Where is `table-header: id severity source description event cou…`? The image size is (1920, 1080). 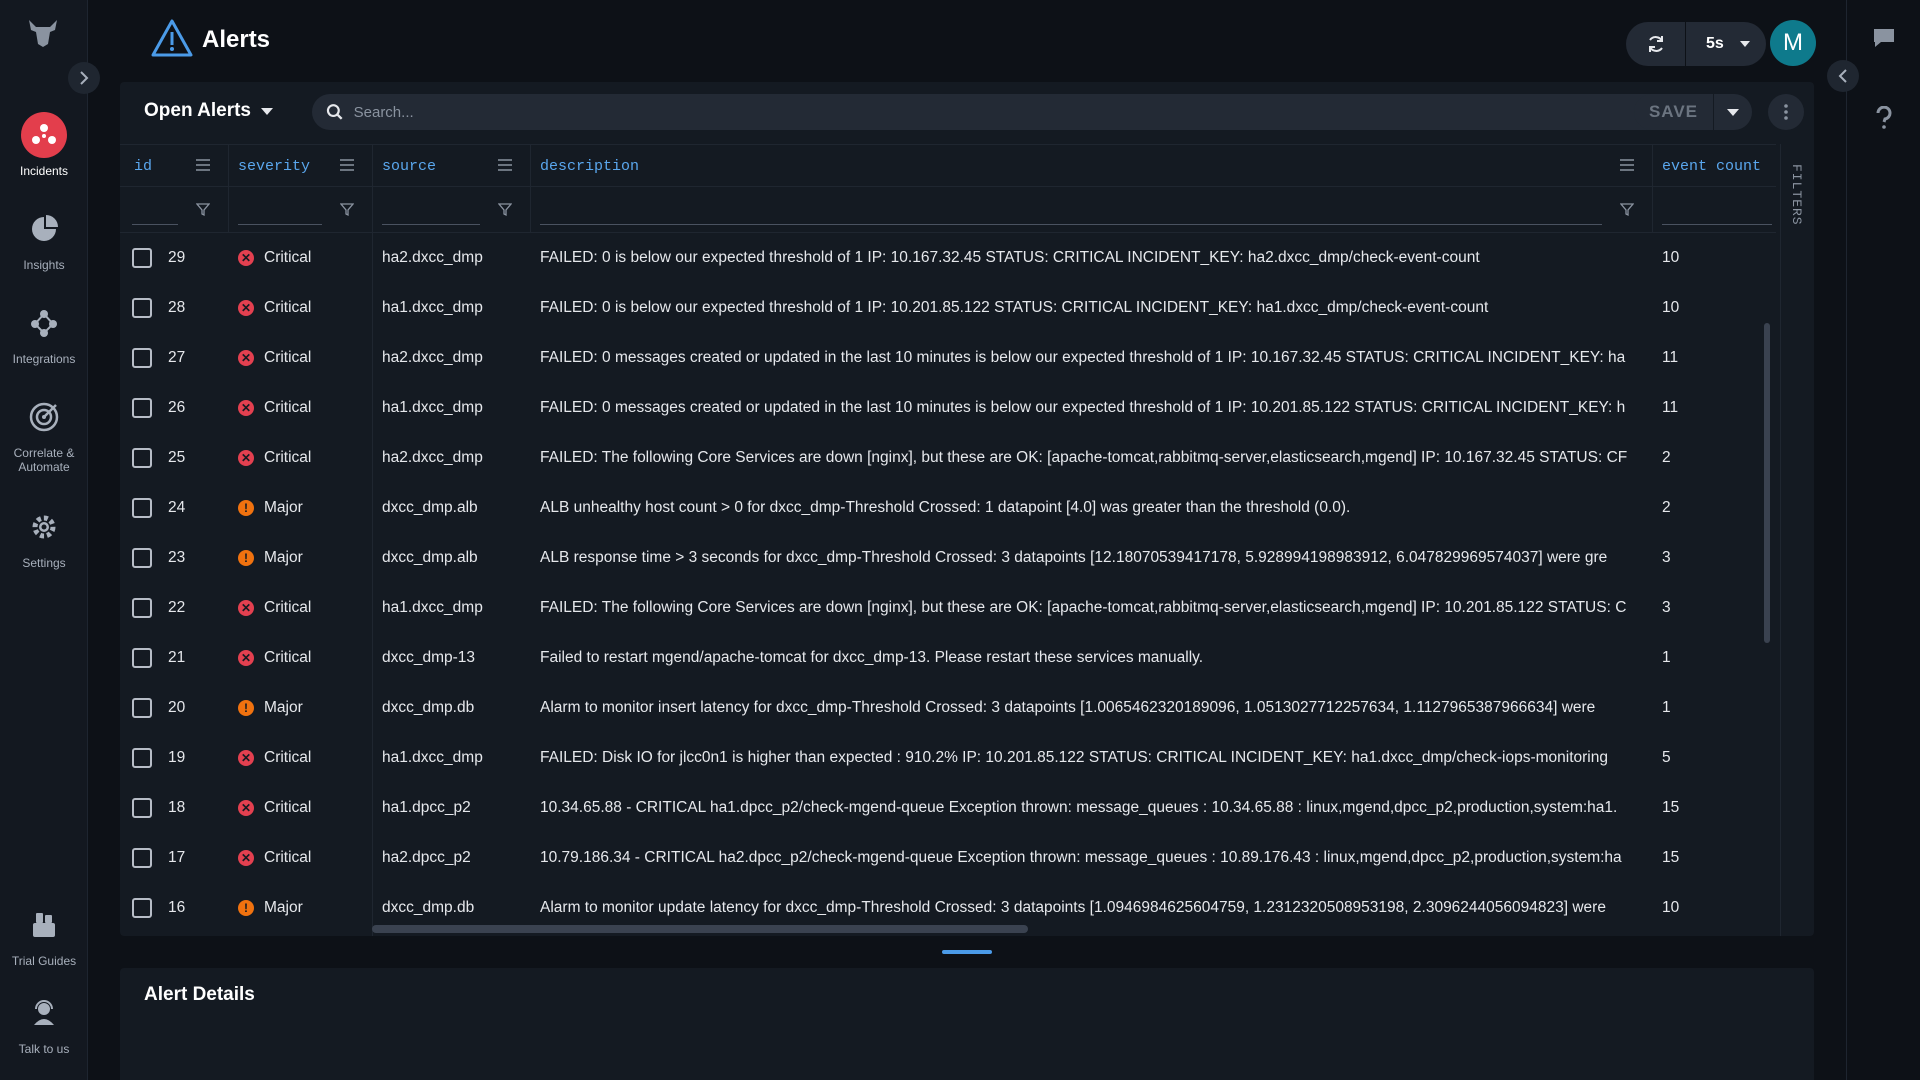
table-header: id severity source description event cou… is located at coordinates (948, 166).